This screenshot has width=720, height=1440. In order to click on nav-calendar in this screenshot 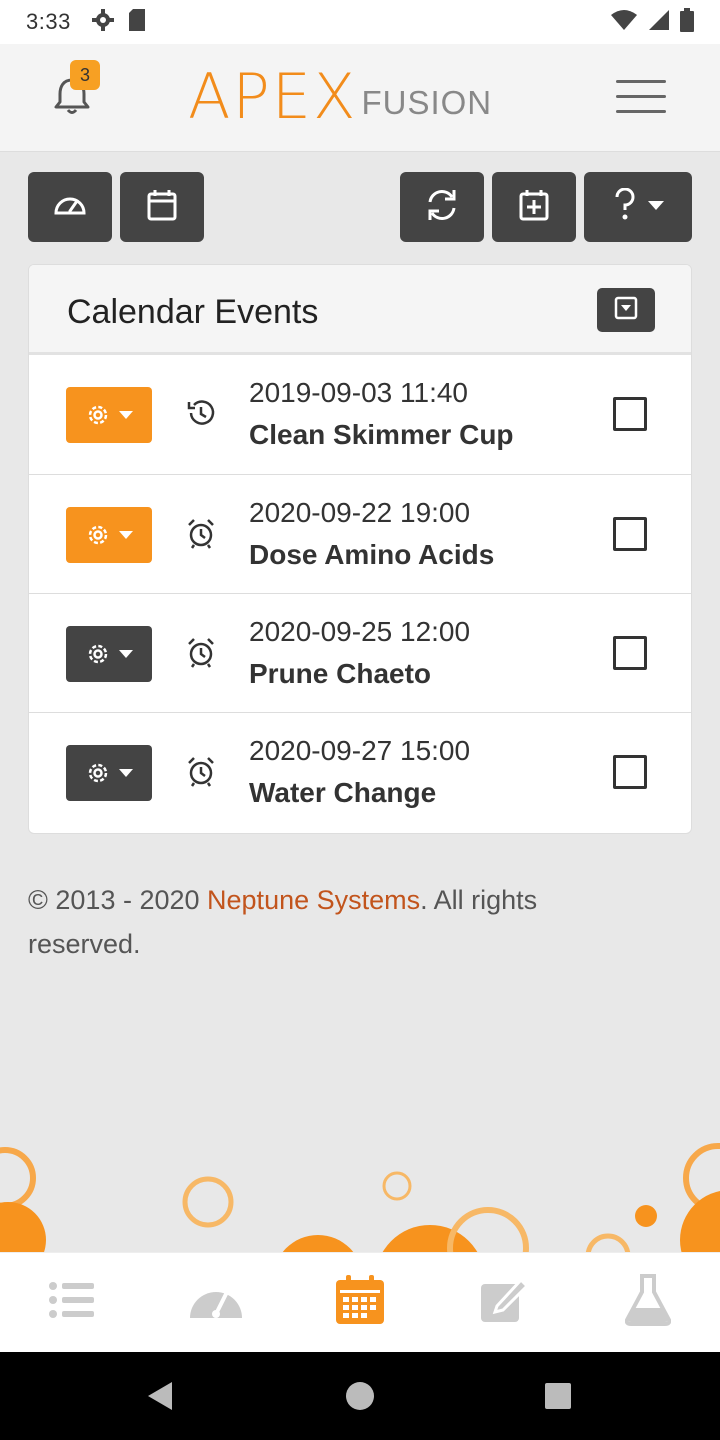, I will do `click(360, 1303)`.